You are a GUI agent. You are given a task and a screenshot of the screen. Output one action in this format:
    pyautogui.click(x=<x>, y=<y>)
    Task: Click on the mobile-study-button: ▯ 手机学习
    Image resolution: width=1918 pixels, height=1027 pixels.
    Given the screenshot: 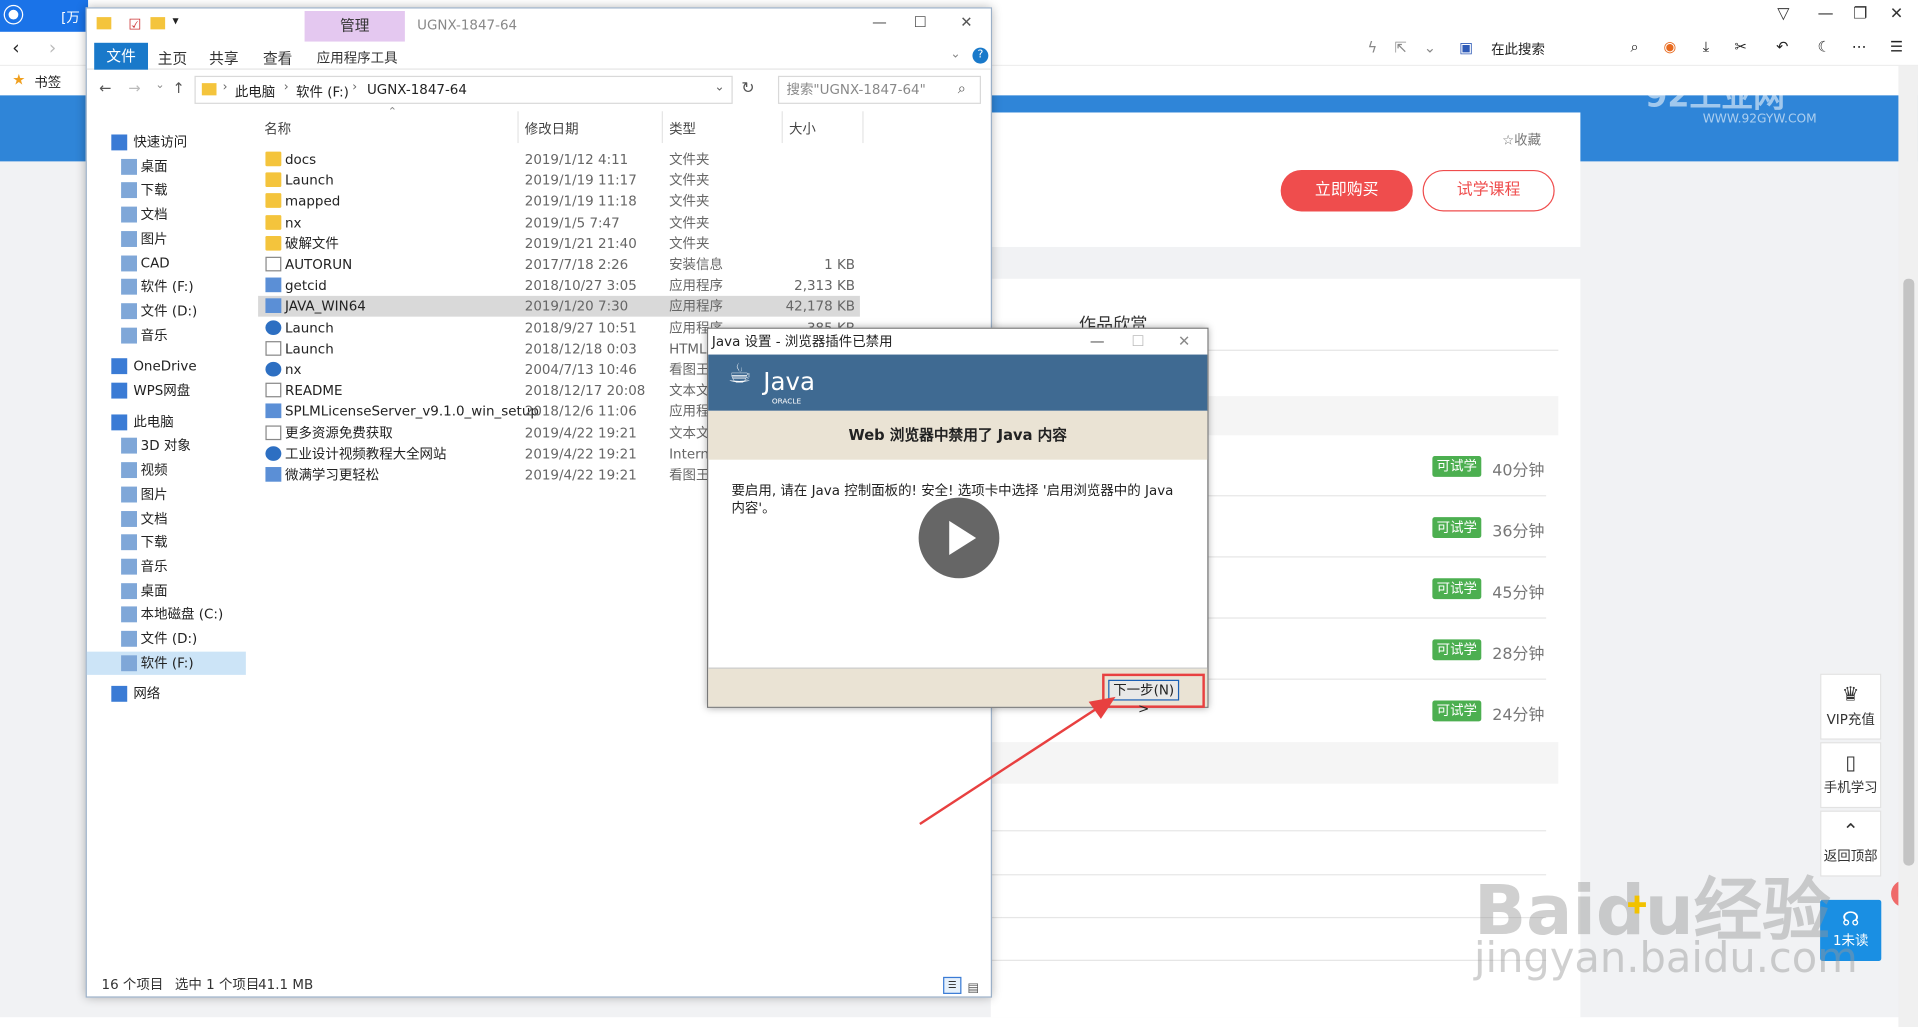 What is the action you would take?
    pyautogui.click(x=1851, y=775)
    